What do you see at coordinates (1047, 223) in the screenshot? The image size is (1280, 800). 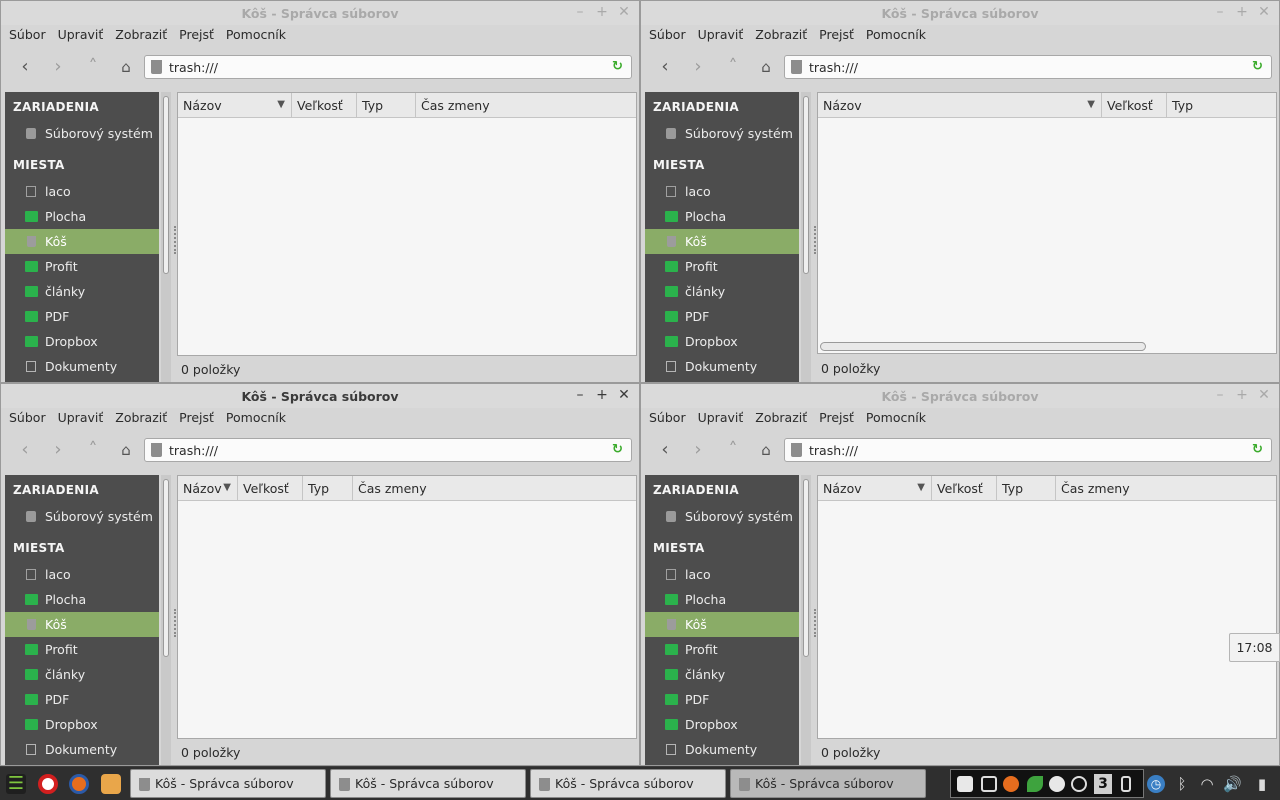 I see `file-list: Názov ▼ Veľkosť Typ` at bounding box center [1047, 223].